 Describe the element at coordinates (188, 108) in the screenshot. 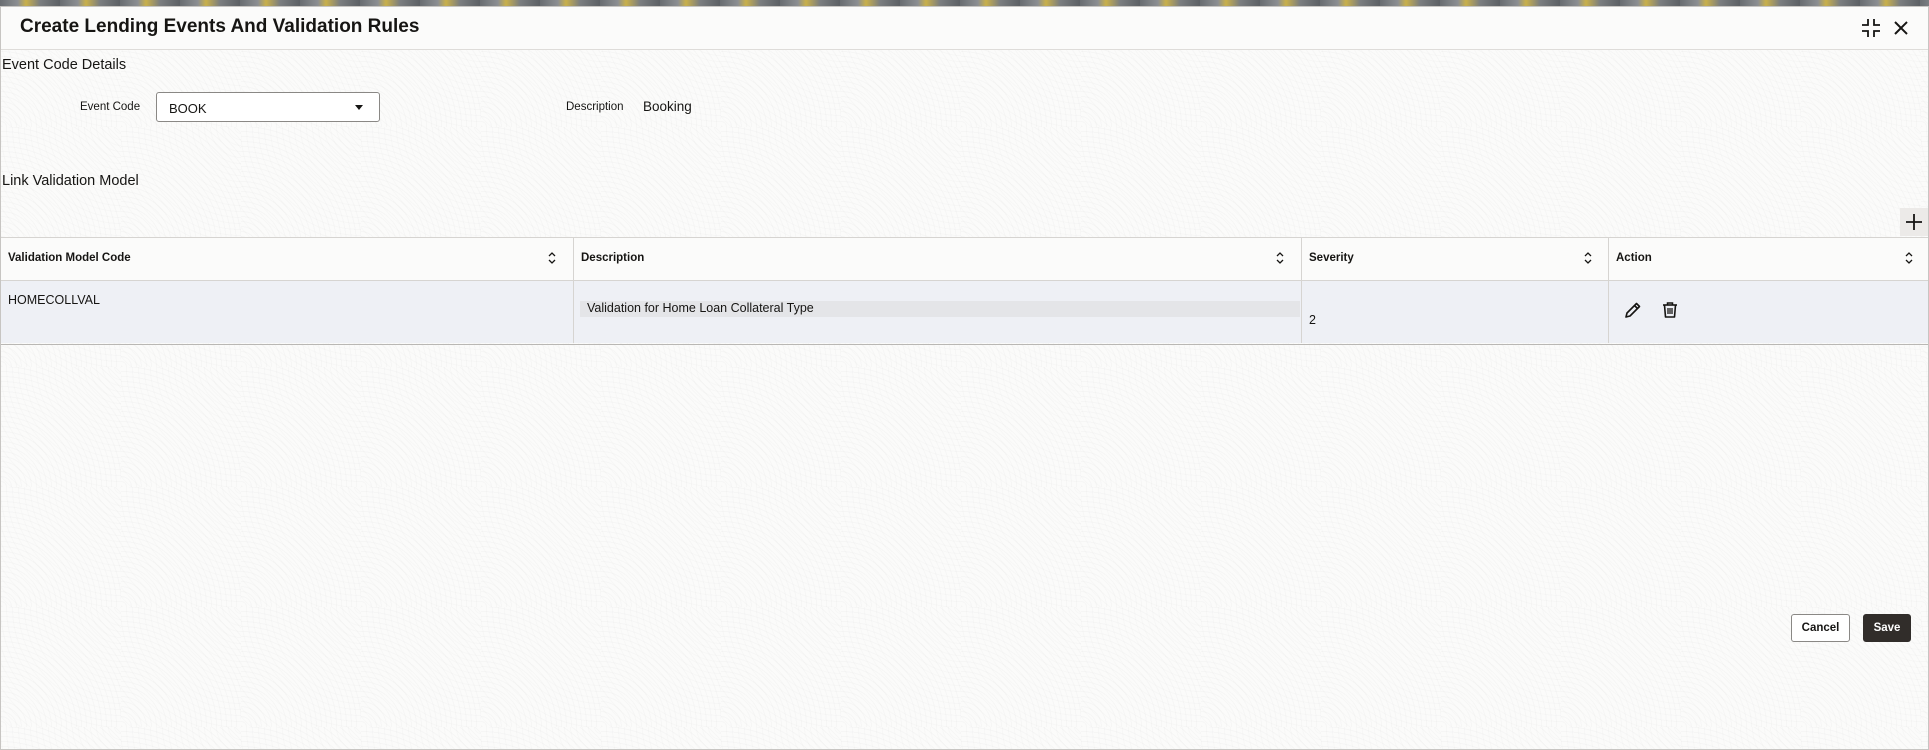

I see `event-code-select-value: BOOK` at that location.